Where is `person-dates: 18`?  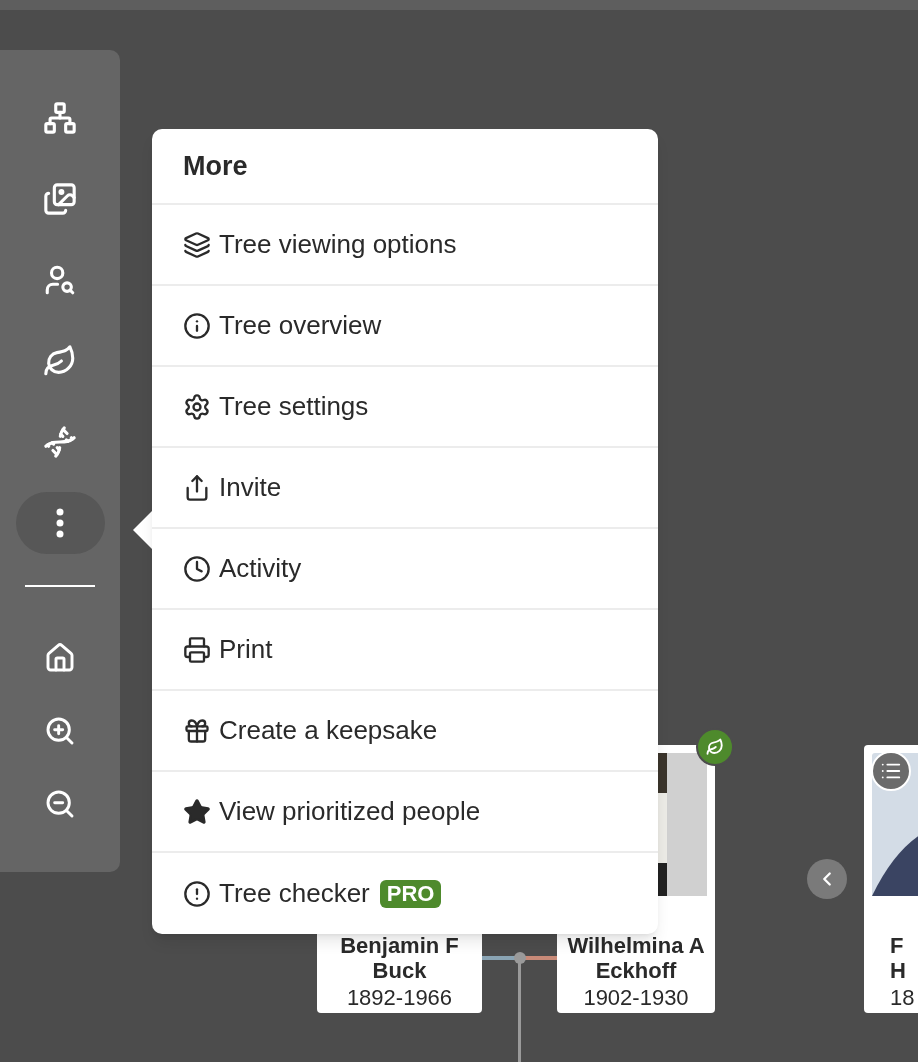
person-dates: 18 is located at coordinates (902, 997).